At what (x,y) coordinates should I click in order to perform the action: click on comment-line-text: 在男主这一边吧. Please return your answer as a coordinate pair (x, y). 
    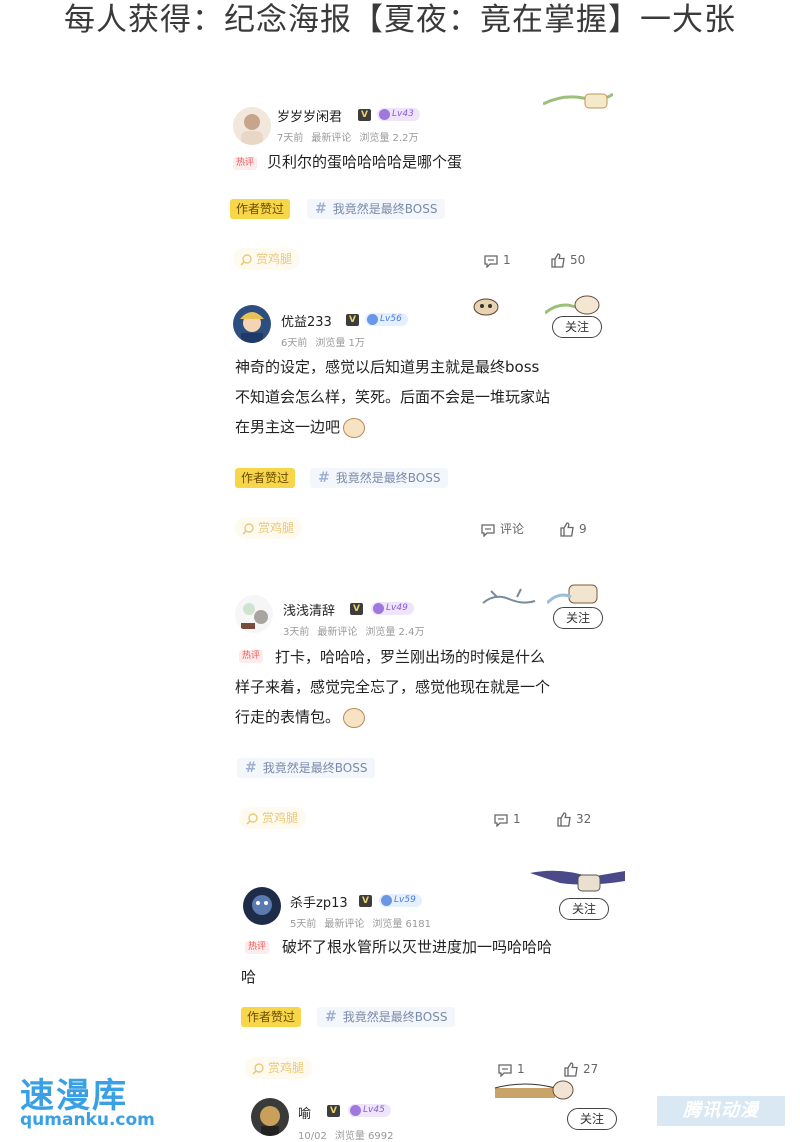
    Looking at the image, I should click on (288, 427).